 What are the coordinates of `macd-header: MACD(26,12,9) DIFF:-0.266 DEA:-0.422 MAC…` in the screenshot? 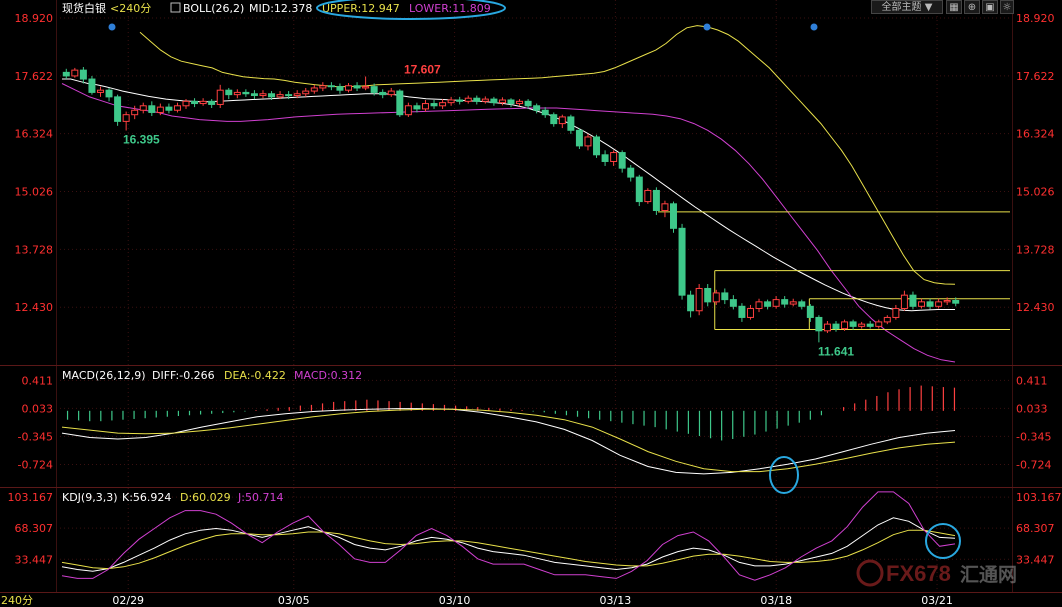 It's located at (430, 431).